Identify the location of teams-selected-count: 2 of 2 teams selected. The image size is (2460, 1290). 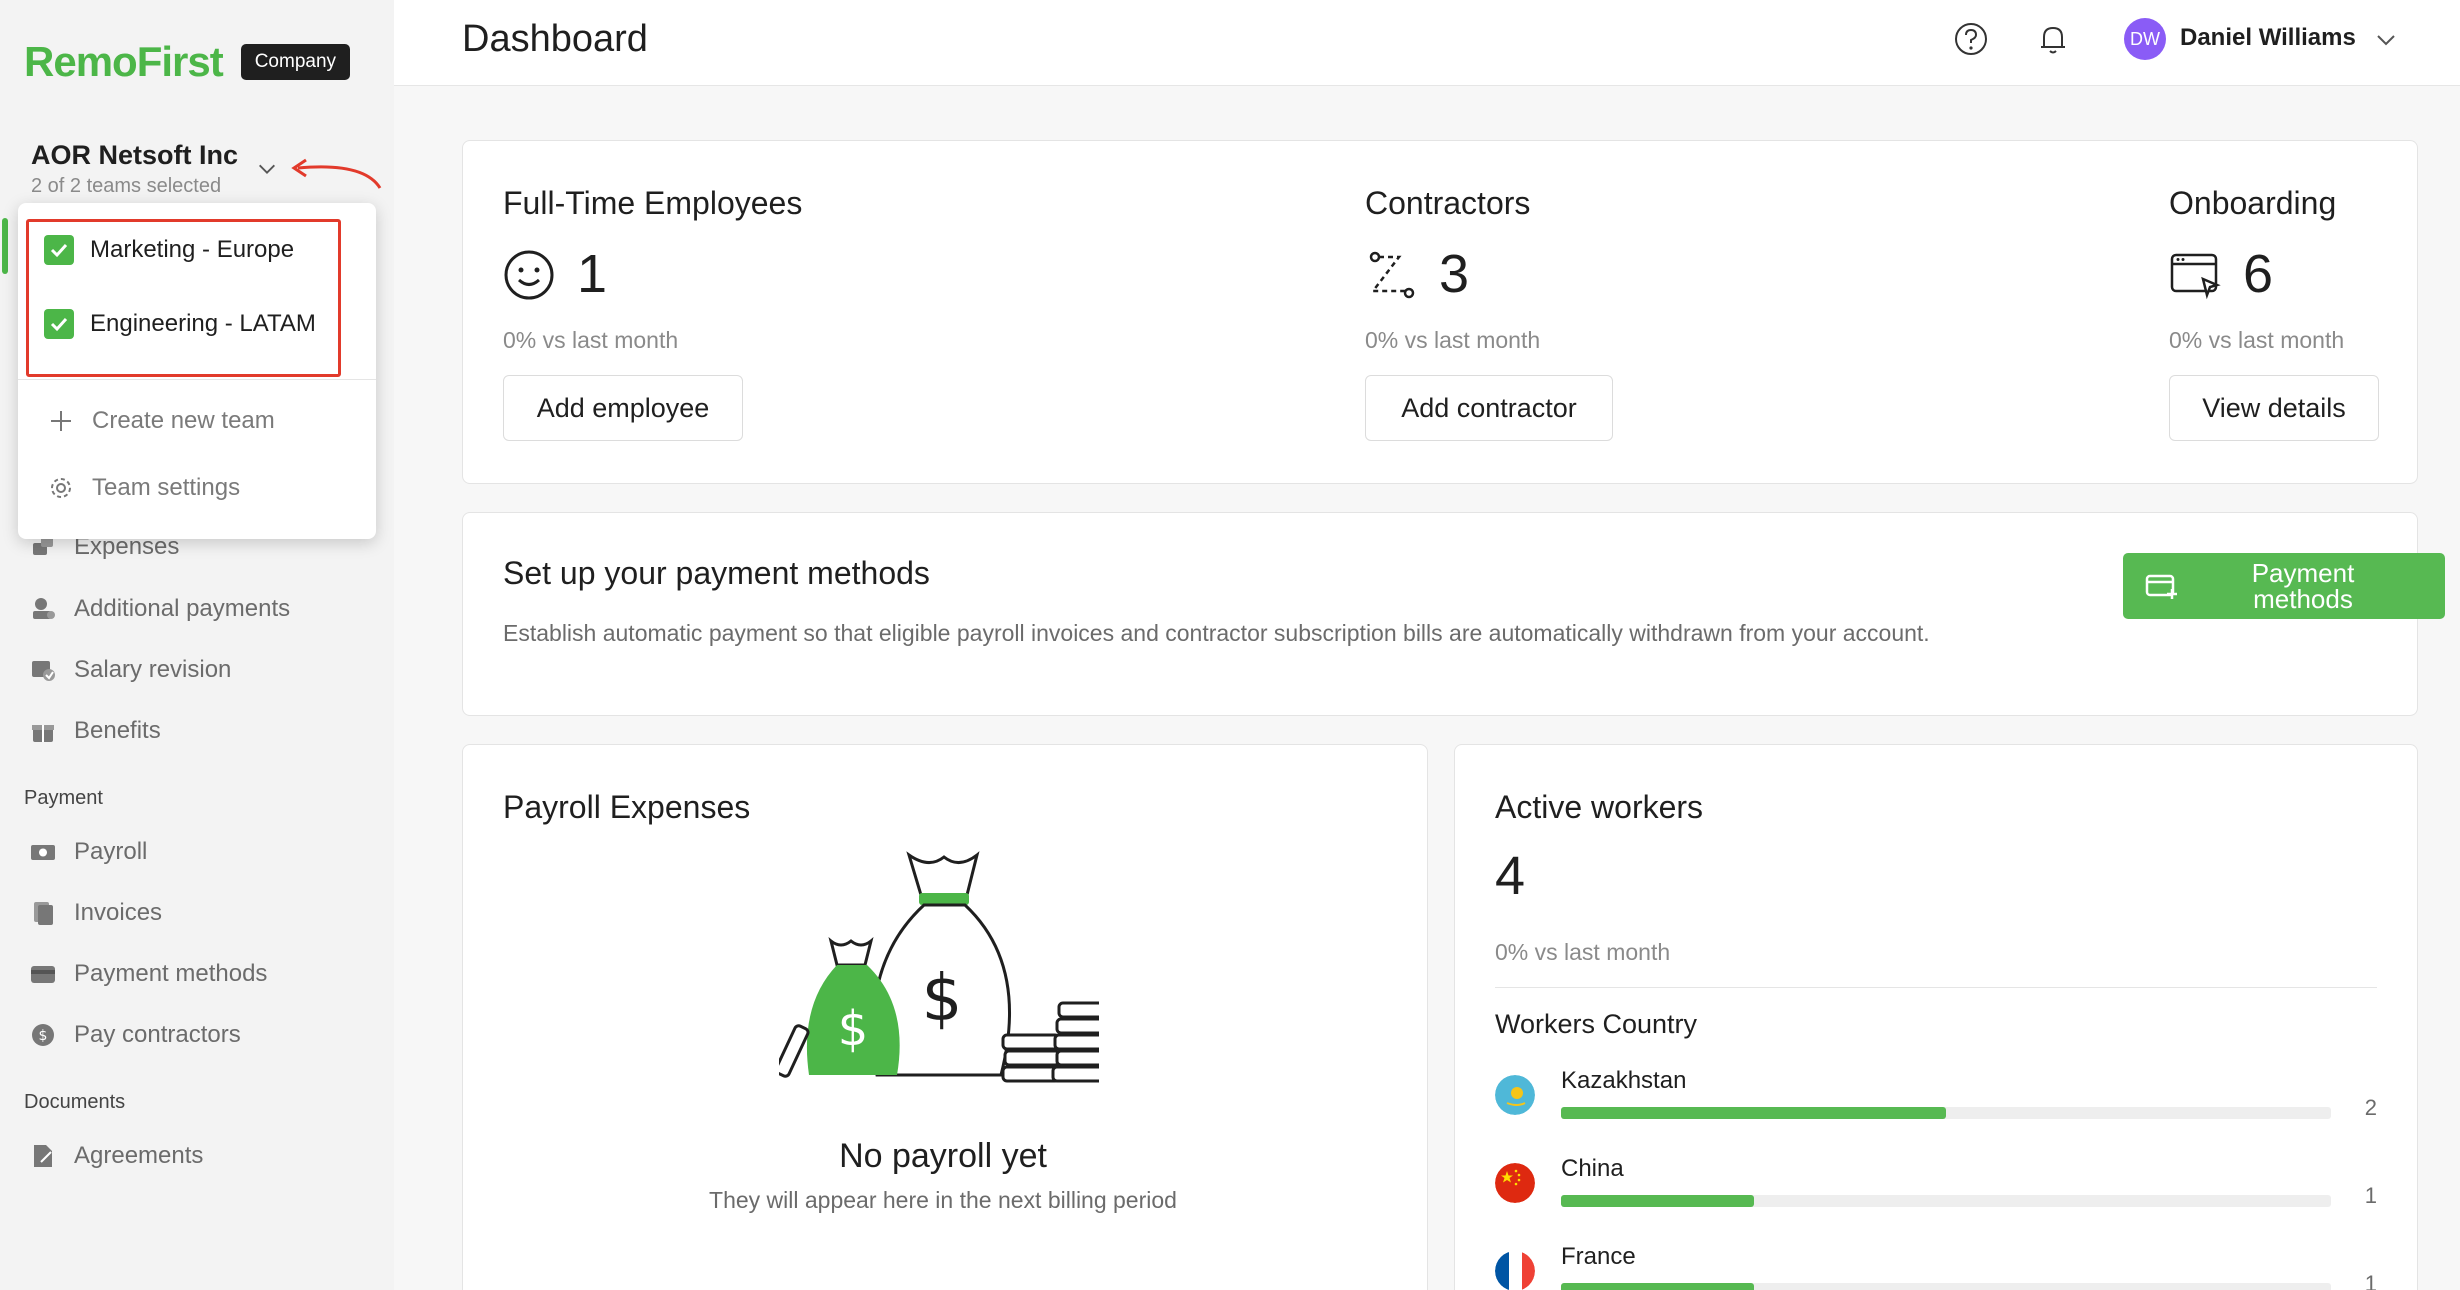
(126, 186).